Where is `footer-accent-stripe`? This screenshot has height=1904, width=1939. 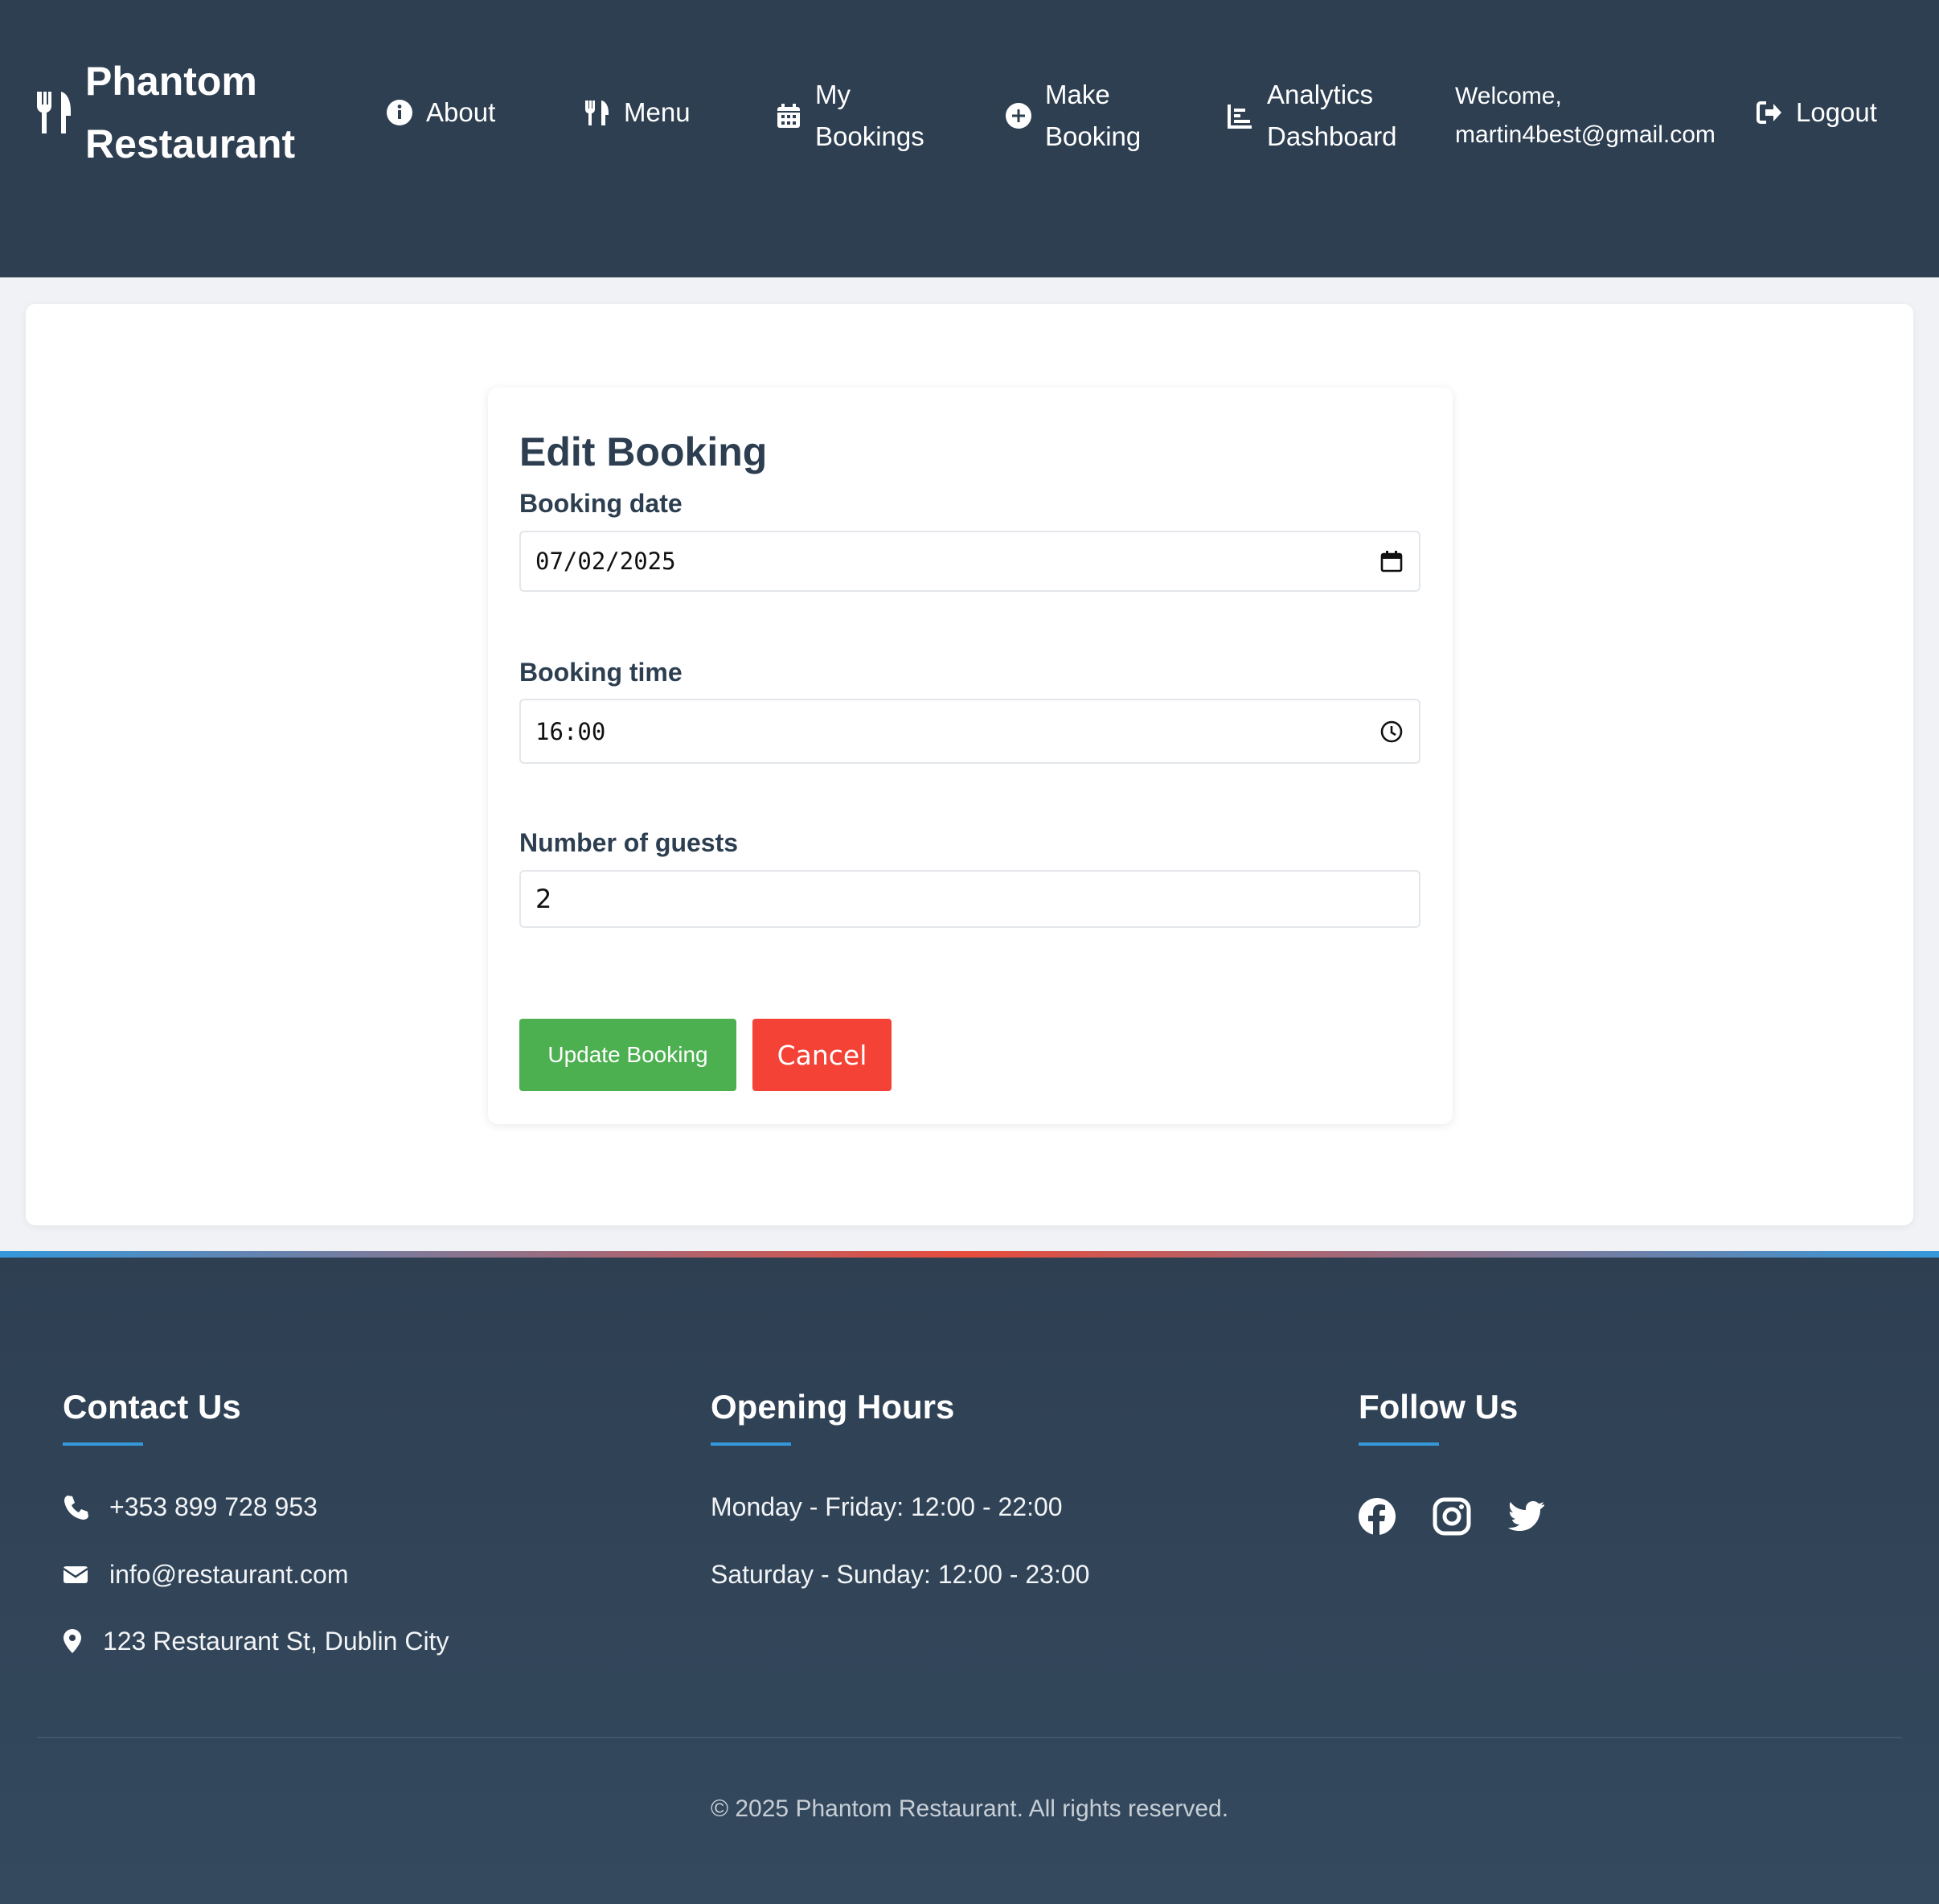 footer-accent-stripe is located at coordinates (969, 1254).